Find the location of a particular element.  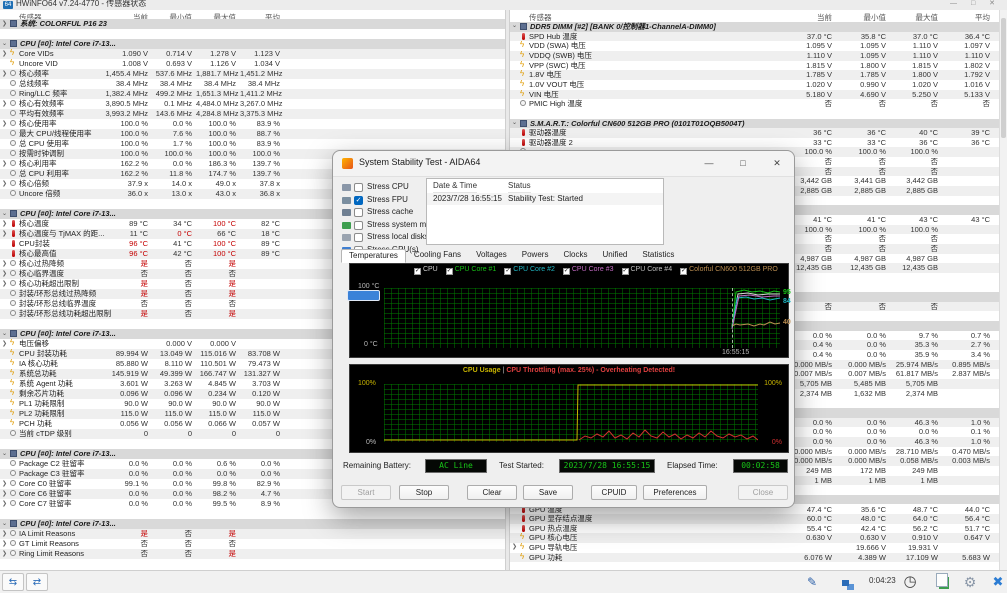

clear-button: Clear is located at coordinates (492, 492).